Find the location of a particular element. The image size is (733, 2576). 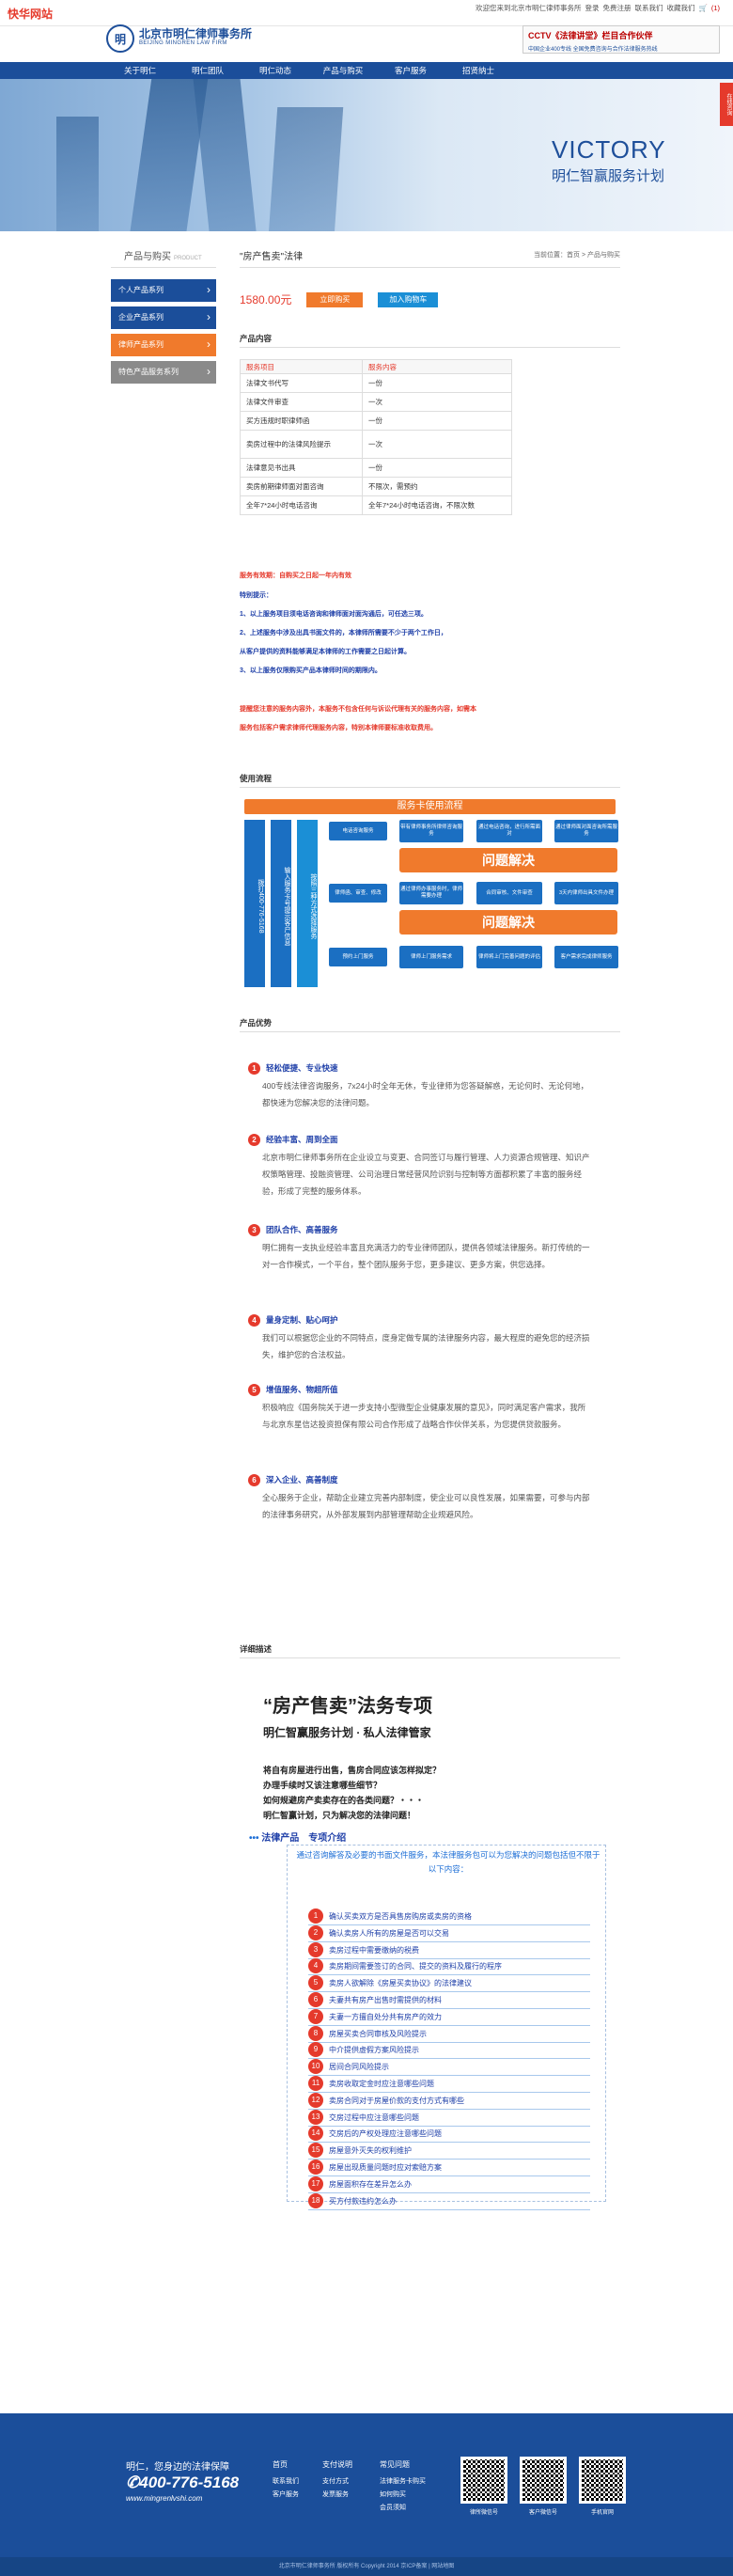

table-row: 全年7*24小时电话咨询 全年7*24小时电话咨询，不限次数 is located at coordinates (375, 505).